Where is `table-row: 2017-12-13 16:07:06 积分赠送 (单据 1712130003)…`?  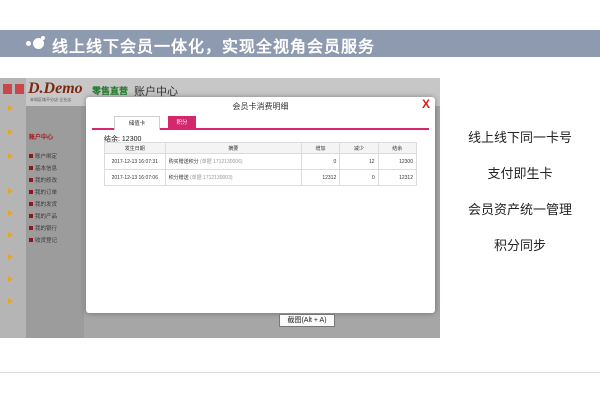 table-row: 2017-12-13 16:07:06 积分赠送 (单据 1712130003)… is located at coordinates (261, 177).